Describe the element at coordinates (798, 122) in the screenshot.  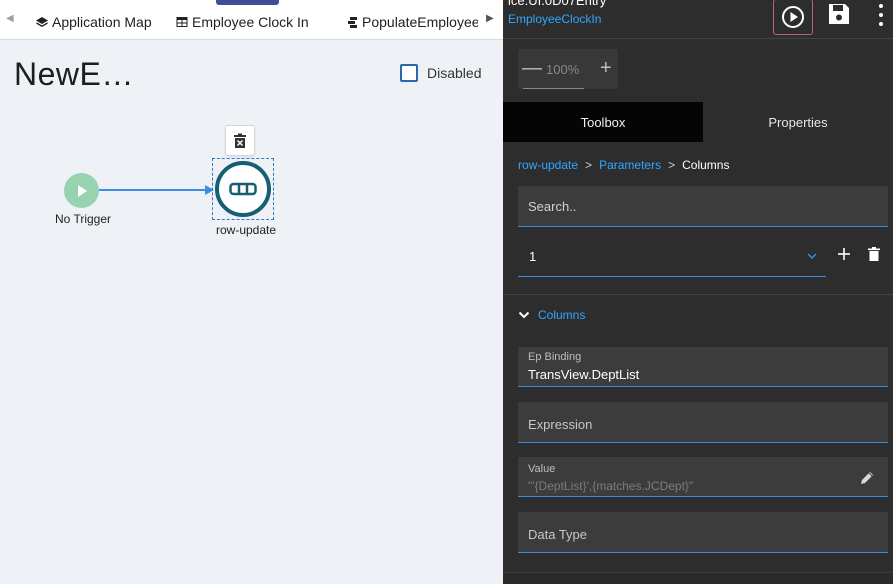
I see `tab-properties: Properties` at that location.